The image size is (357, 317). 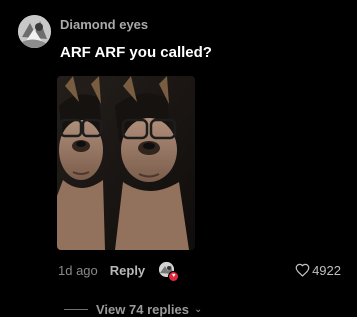 What do you see at coordinates (326, 270) in the screenshot?
I see `like-count: 4922` at bounding box center [326, 270].